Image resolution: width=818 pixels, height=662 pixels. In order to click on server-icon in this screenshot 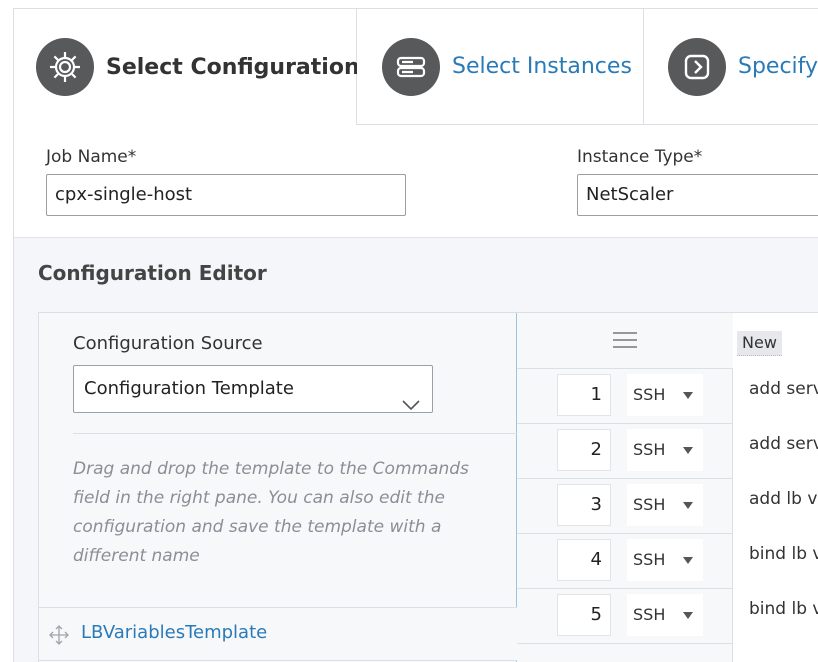, I will do `click(411, 66)`.